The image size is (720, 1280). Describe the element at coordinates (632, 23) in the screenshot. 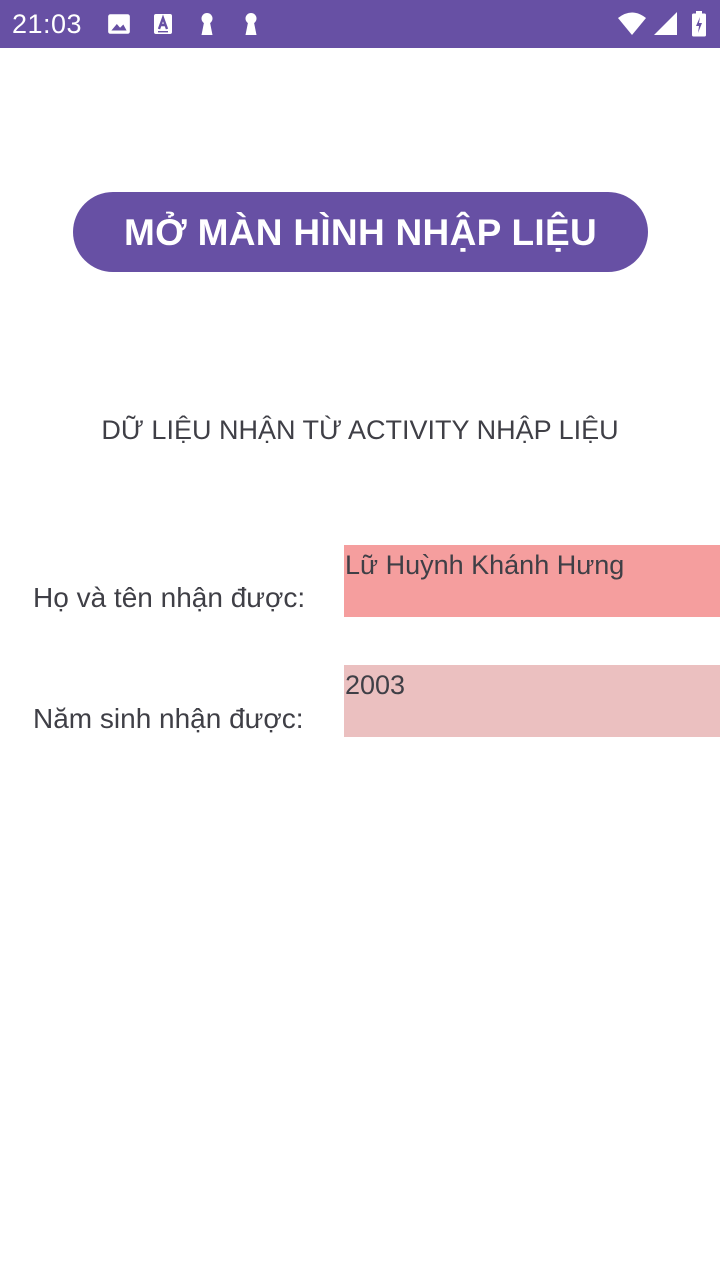

I see `wifi-icon` at that location.